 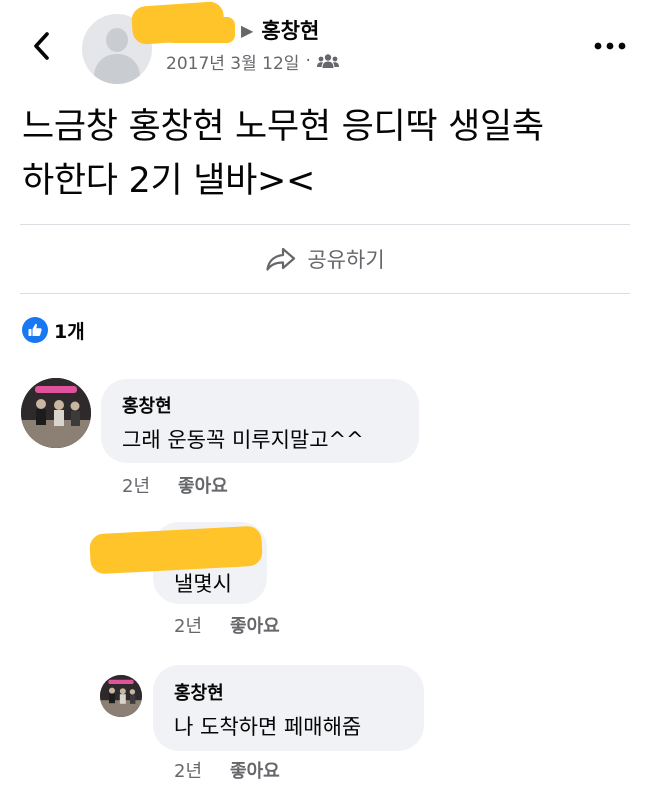 What do you see at coordinates (281, 259) in the screenshot?
I see `share-arrow-icon` at bounding box center [281, 259].